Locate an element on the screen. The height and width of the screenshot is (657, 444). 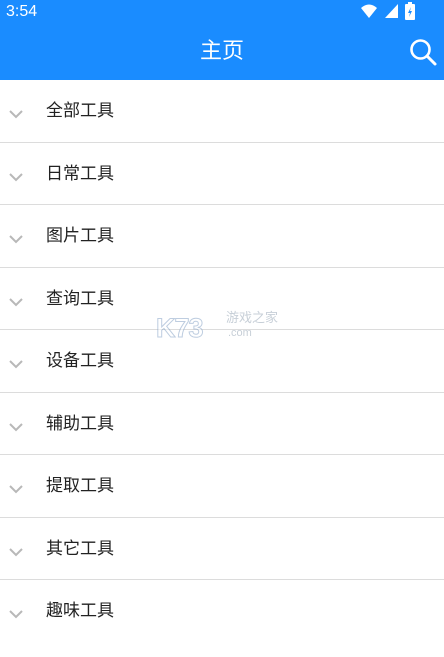
category-item-extract: 提取工具 is located at coordinates (222, 486).